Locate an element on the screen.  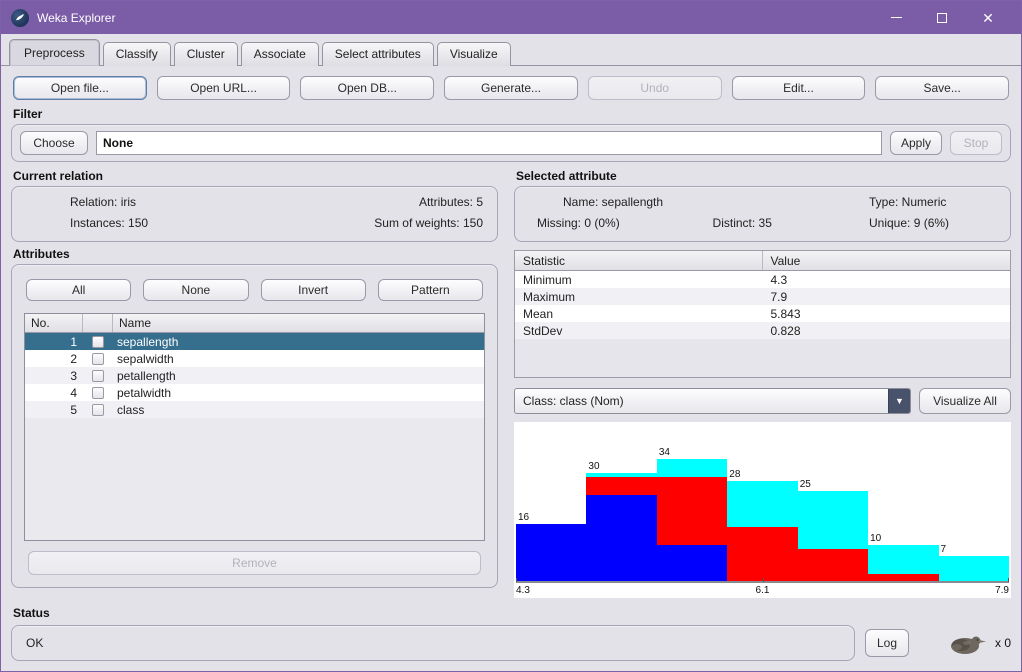
table-row-petallength: 3 petallength is located at coordinates (254, 375).